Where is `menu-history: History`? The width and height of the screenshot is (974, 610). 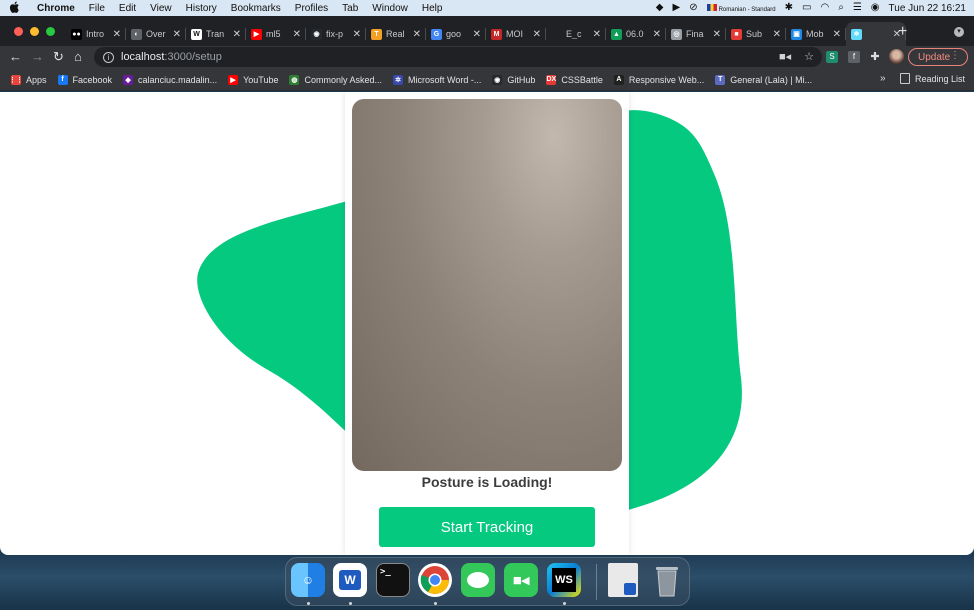
menu-history: History is located at coordinates (201, 8).